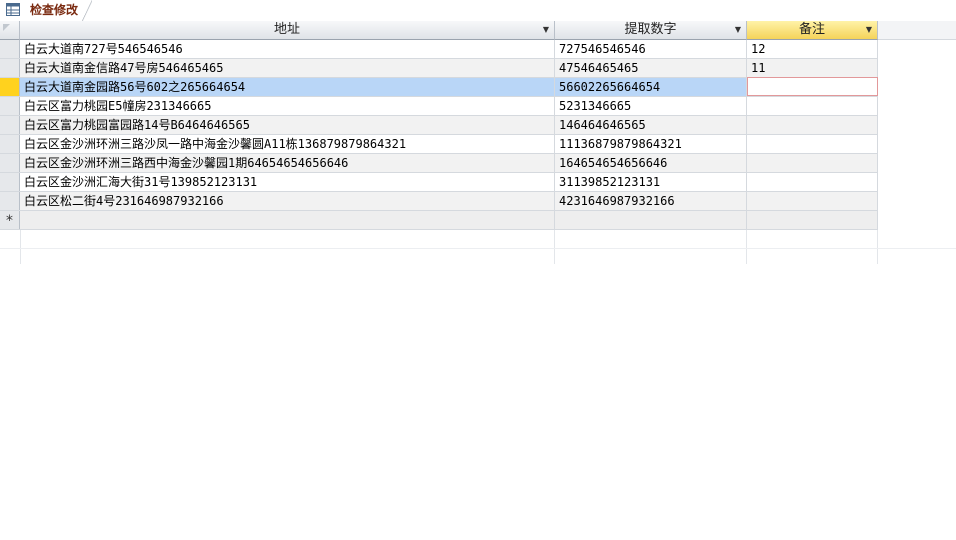  I want to click on note-cell-new, so click(812, 220).